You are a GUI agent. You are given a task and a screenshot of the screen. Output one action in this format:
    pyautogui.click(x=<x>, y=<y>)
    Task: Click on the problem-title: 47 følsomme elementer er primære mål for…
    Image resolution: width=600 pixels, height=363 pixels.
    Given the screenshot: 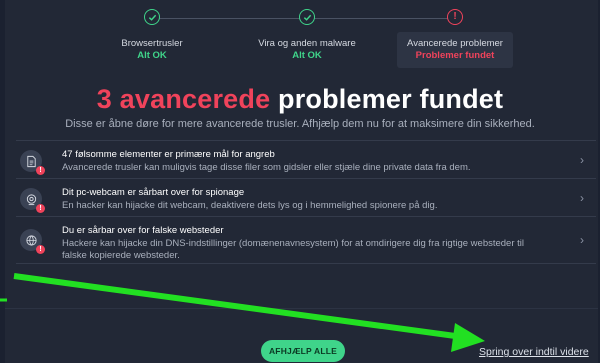 What is the action you would take?
    pyautogui.click(x=168, y=154)
    